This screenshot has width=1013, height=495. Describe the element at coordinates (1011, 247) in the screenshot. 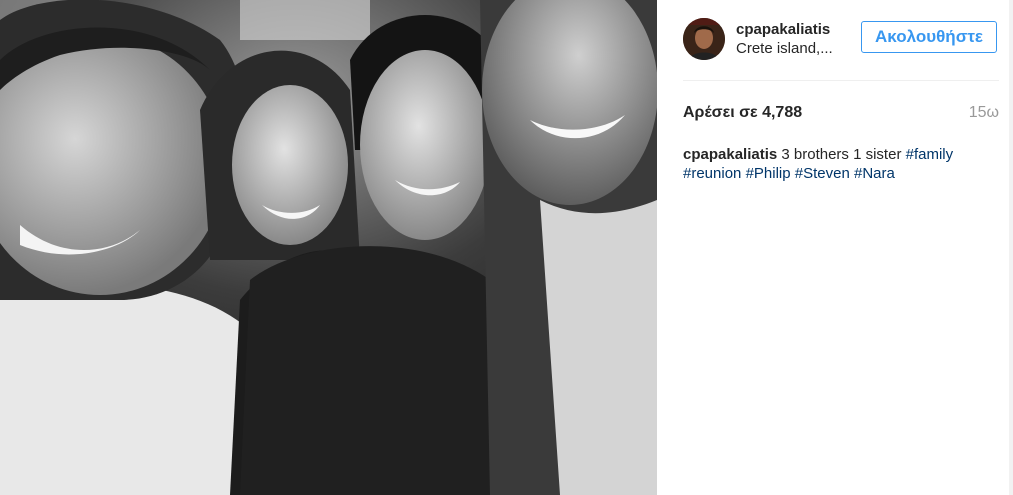

I see `scrollbar` at that location.